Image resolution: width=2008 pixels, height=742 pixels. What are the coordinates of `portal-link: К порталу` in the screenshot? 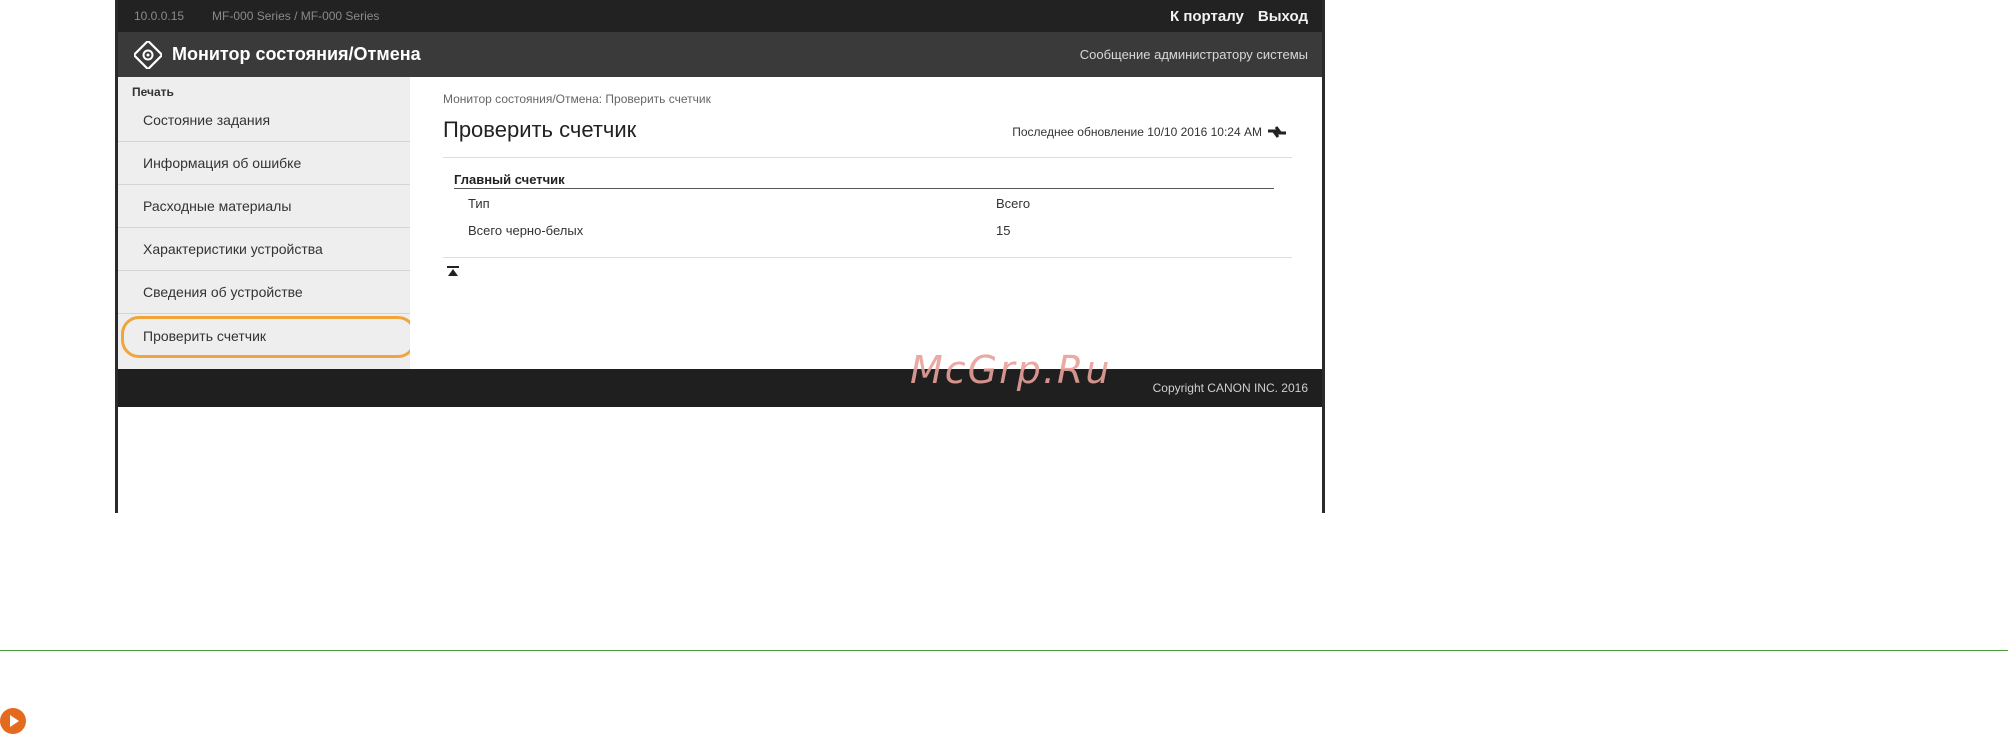 It's located at (1207, 16).